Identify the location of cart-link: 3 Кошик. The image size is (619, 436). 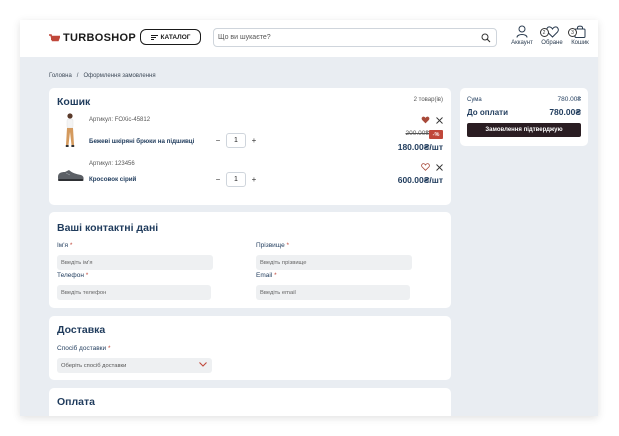
(580, 35).